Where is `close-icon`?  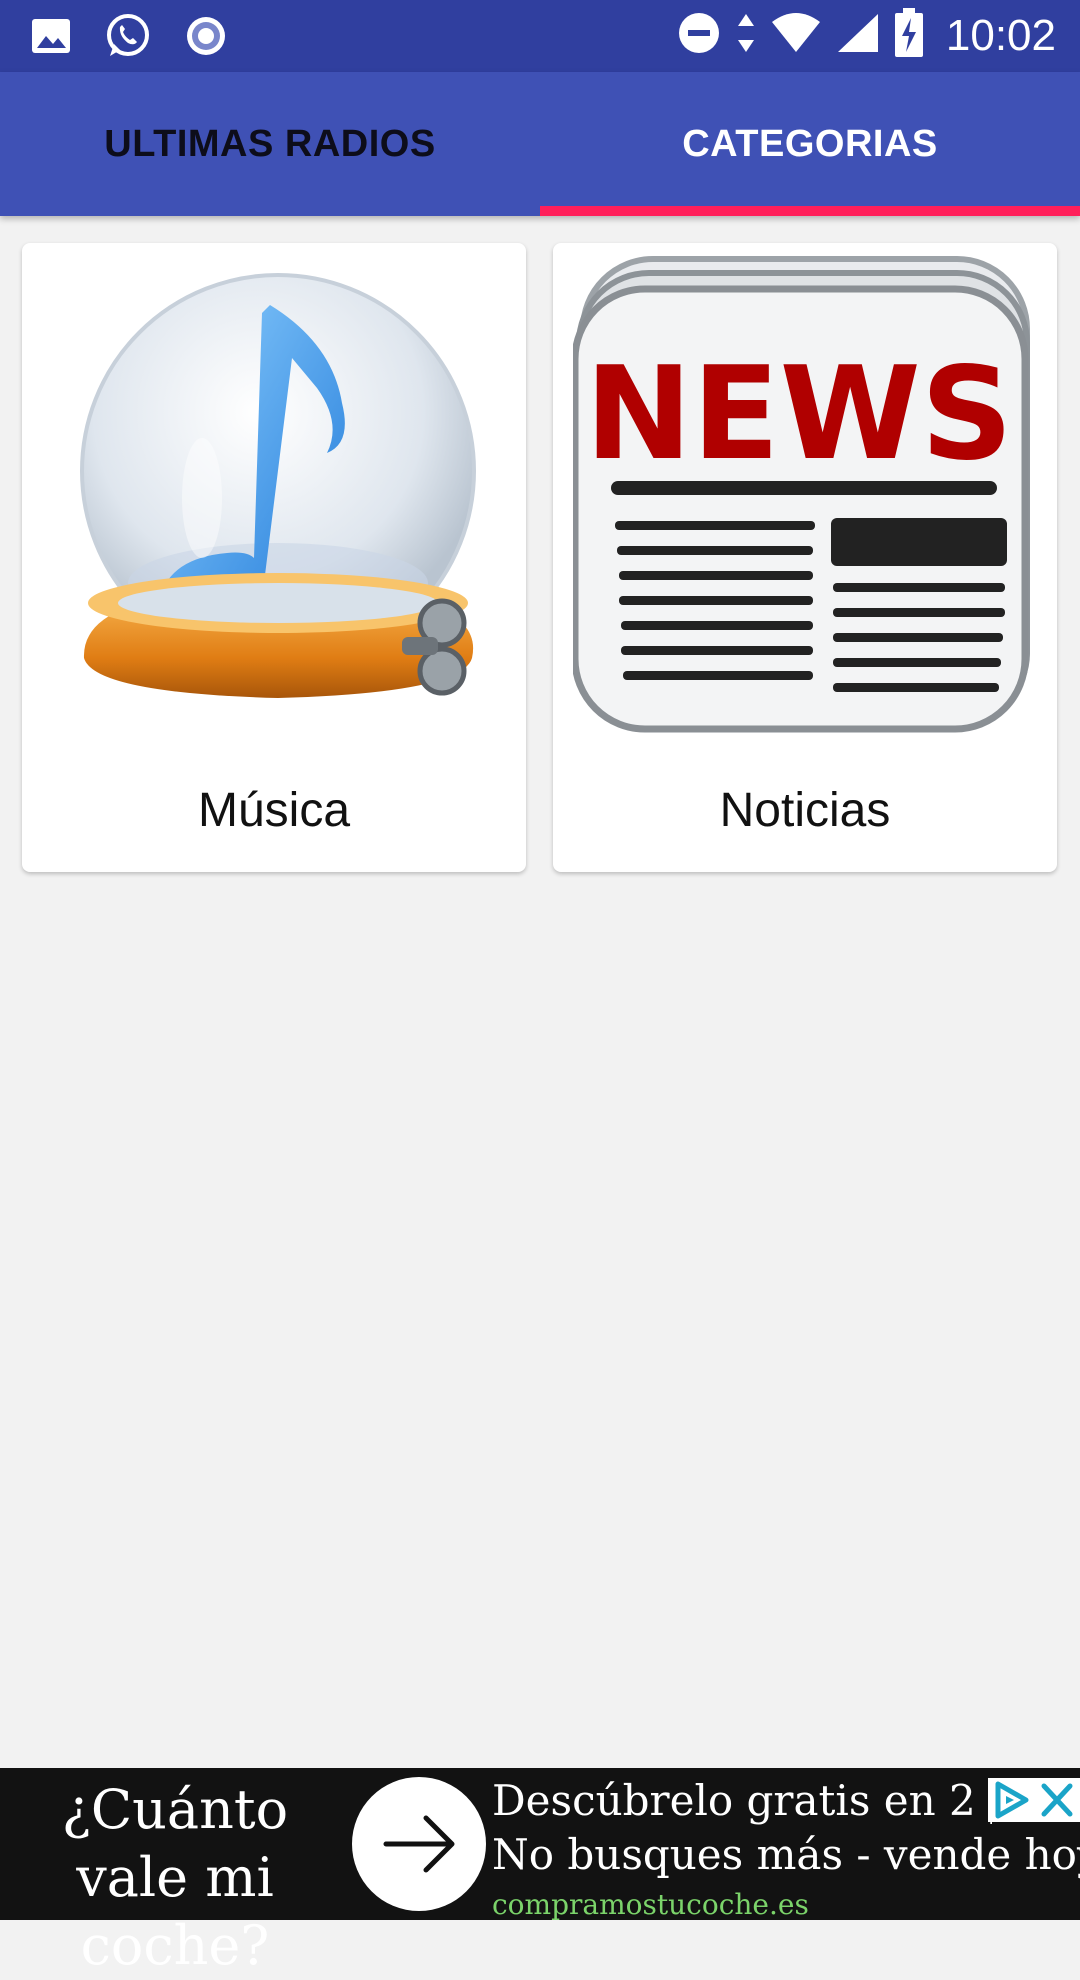 close-icon is located at coordinates (1057, 1800).